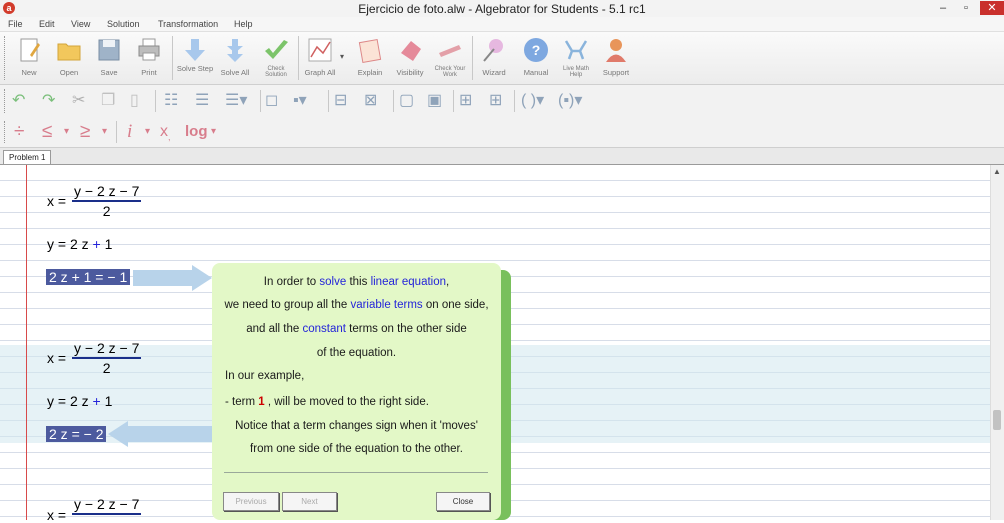  Describe the element at coordinates (188, 24) in the screenshot. I see `menu-transformation: Transformation` at that location.